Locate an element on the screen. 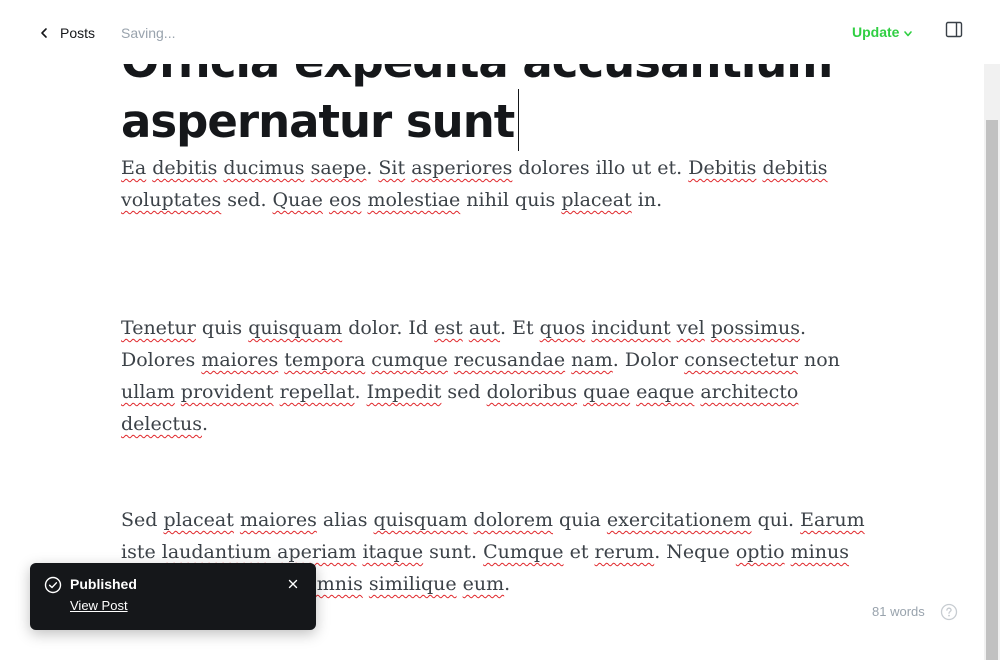  misspelled-word: laudantium is located at coordinates (216, 552).